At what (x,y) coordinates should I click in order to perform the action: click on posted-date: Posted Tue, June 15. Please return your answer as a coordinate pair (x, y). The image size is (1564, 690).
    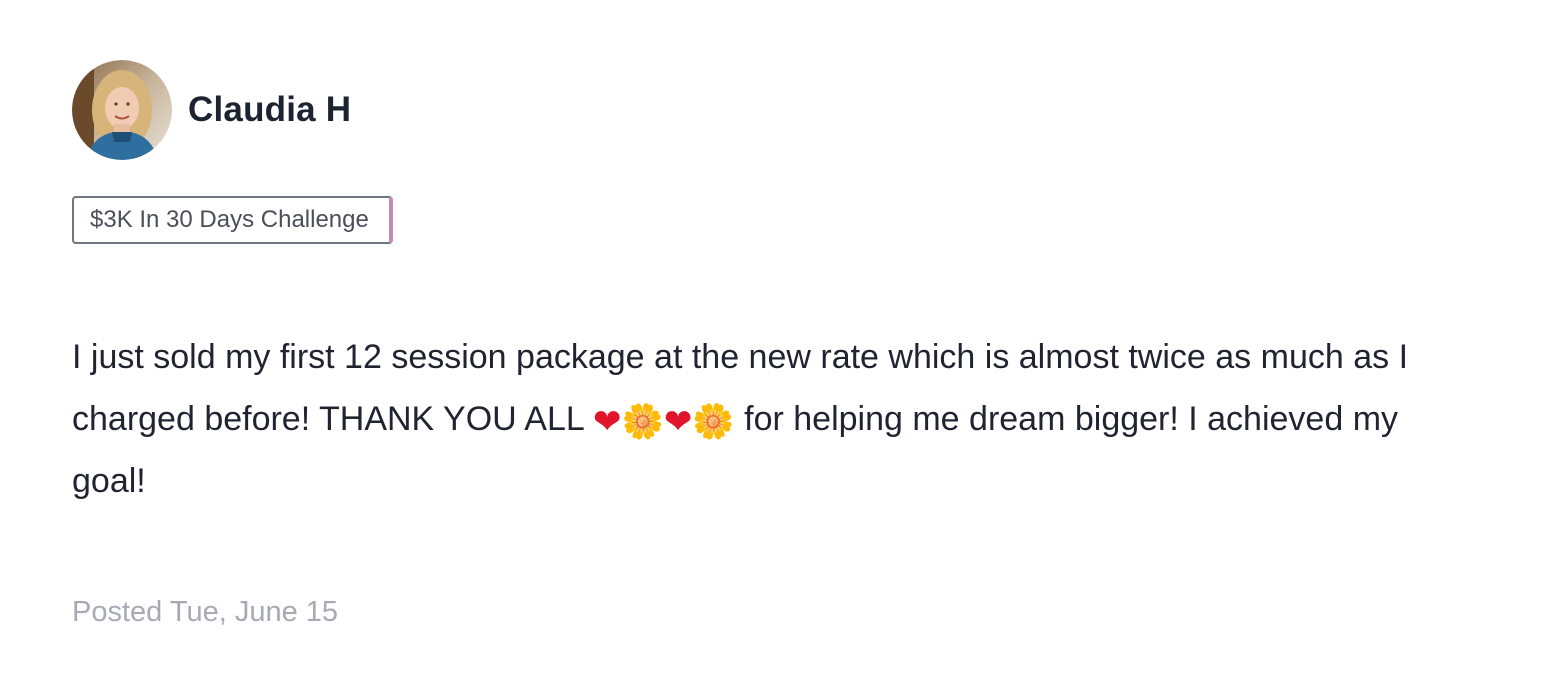
    Looking at the image, I should click on (205, 612).